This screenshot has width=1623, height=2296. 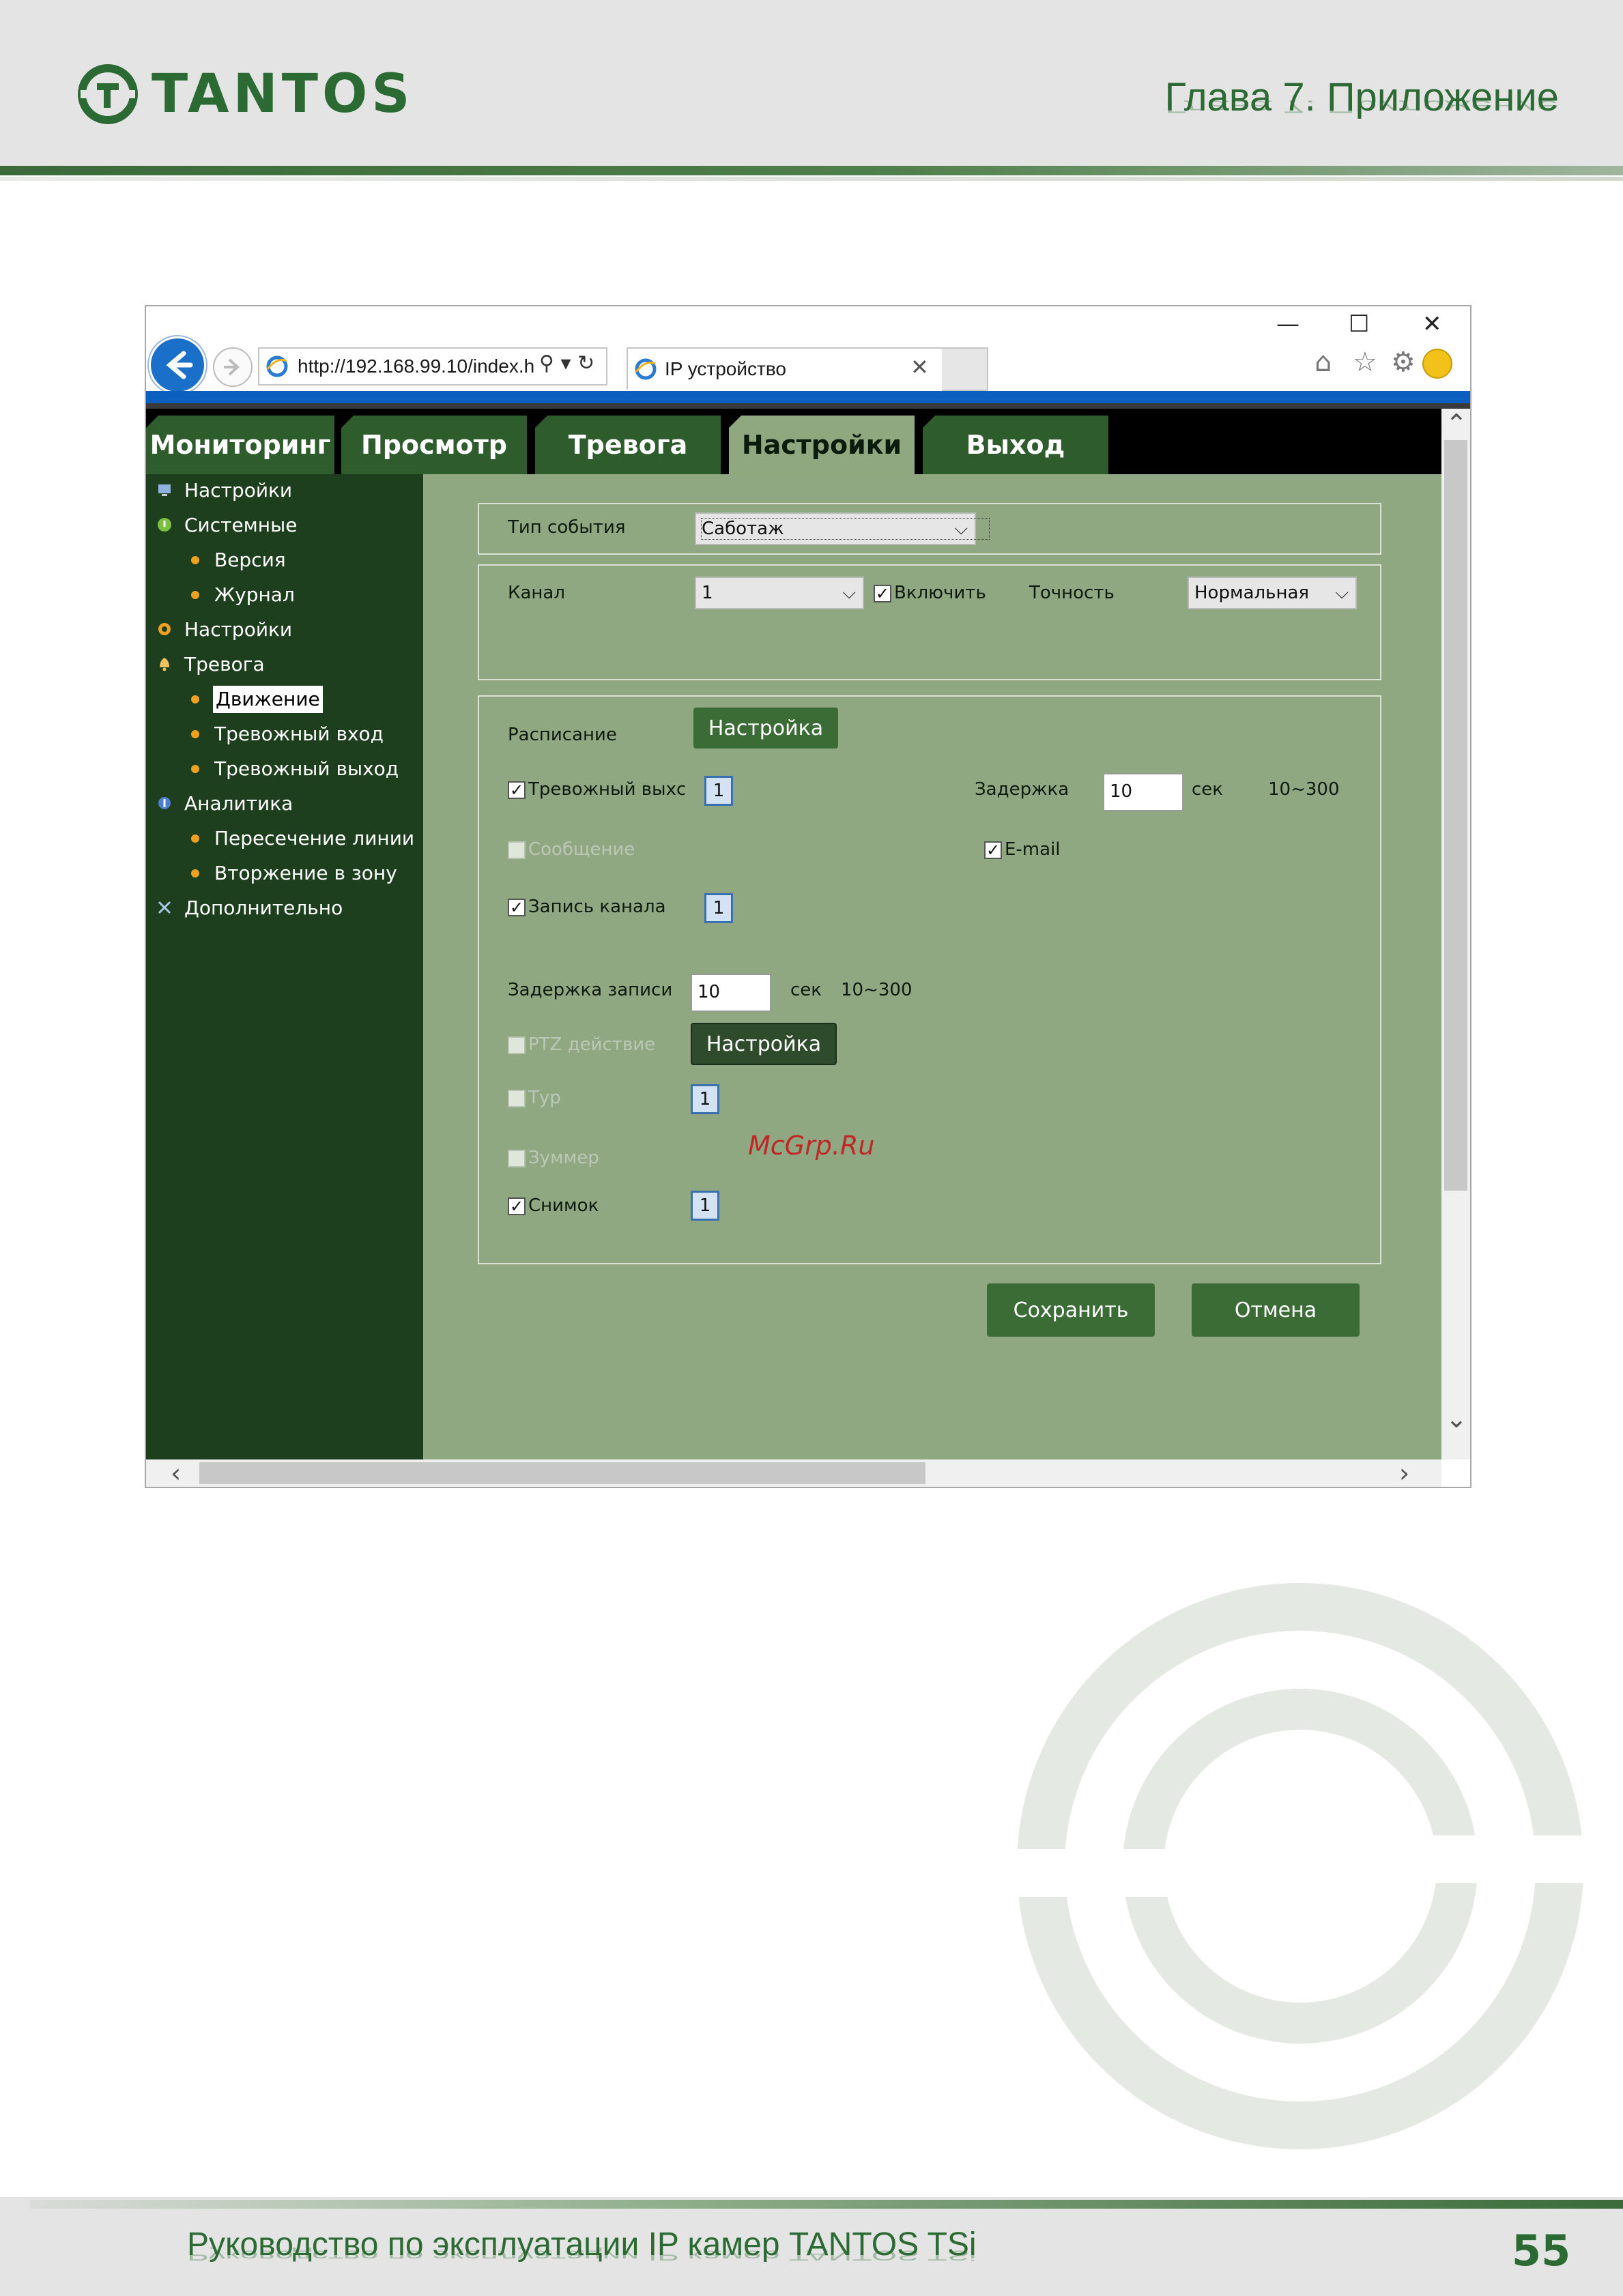 What do you see at coordinates (993, 850) in the screenshot?
I see `email-checkbox: ✓` at bounding box center [993, 850].